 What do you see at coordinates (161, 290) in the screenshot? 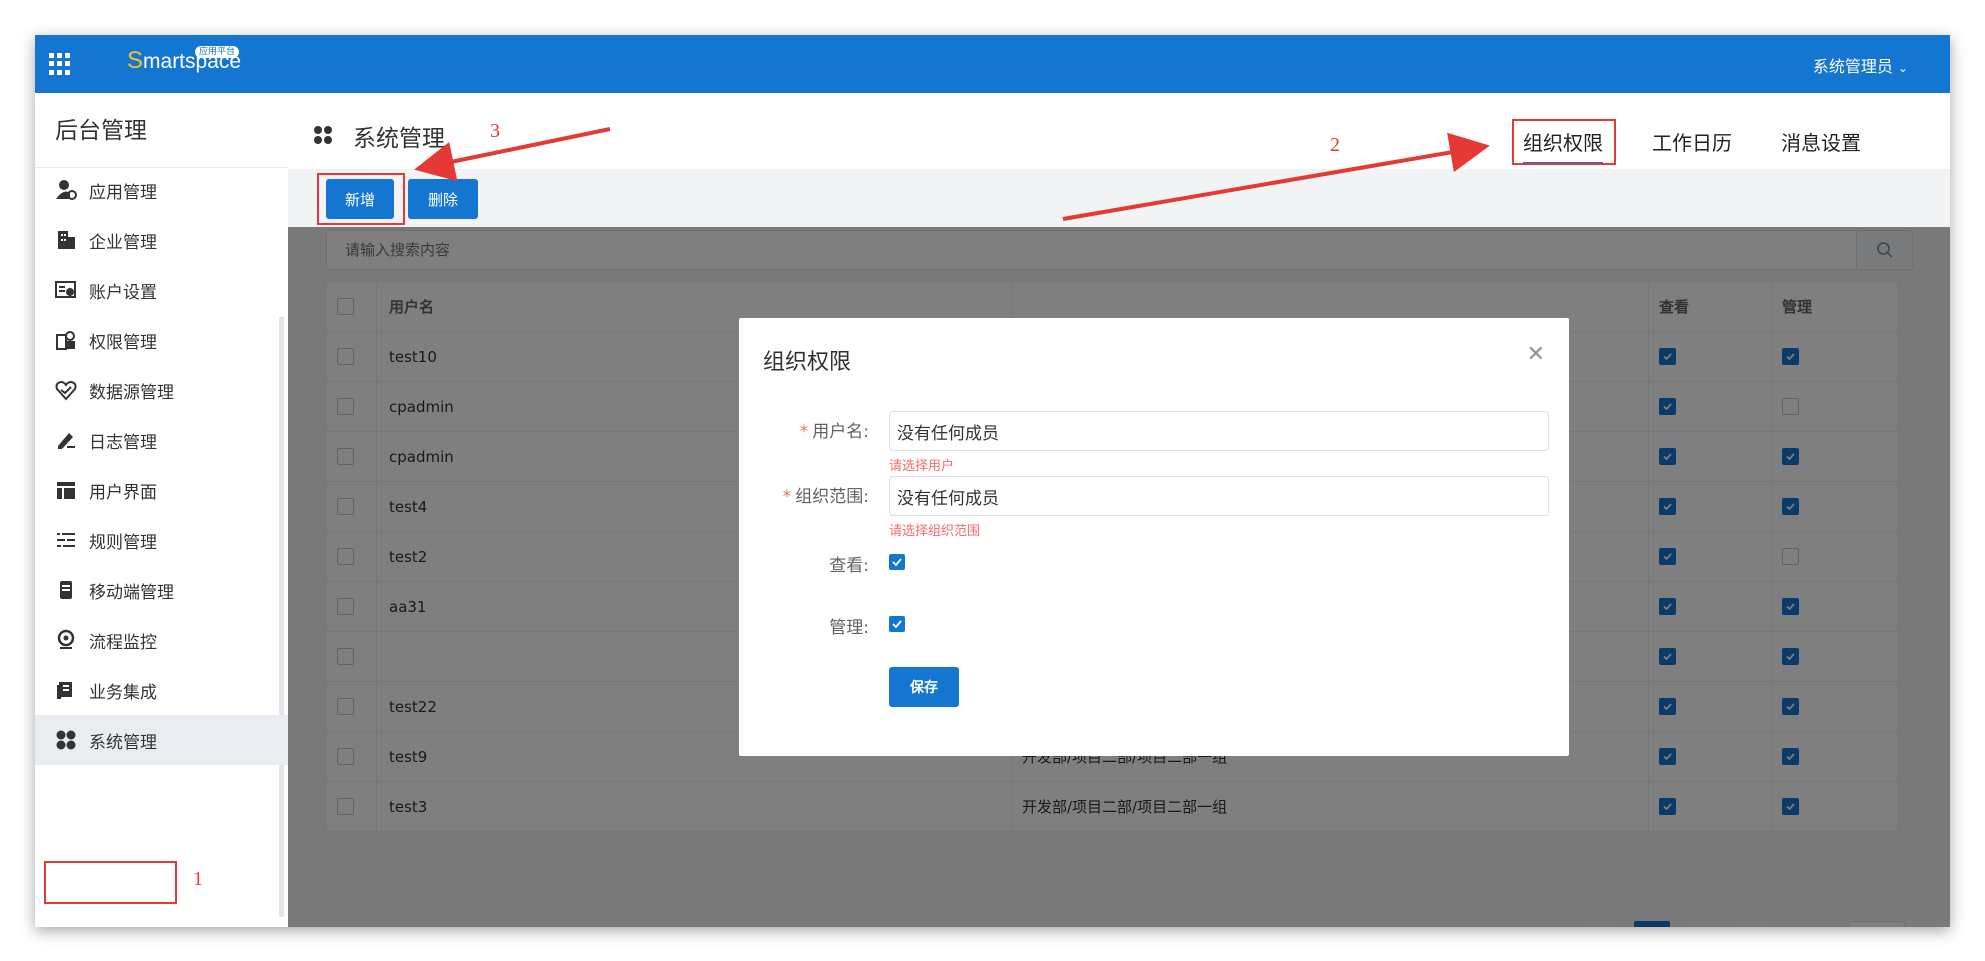
I see `sidebar-item-account-settings: 账户设置` at bounding box center [161, 290].